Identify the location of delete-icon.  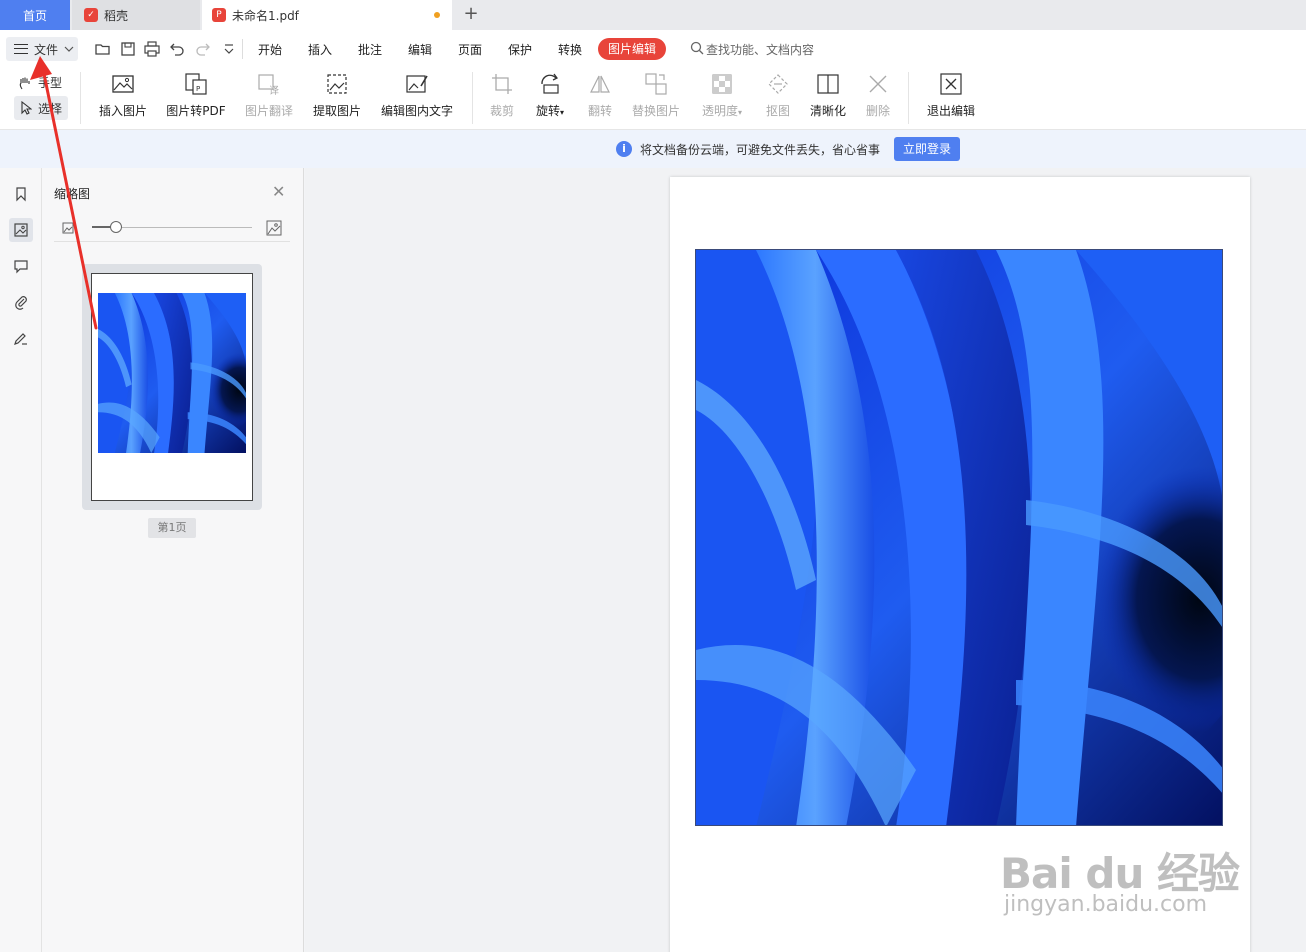
(878, 84).